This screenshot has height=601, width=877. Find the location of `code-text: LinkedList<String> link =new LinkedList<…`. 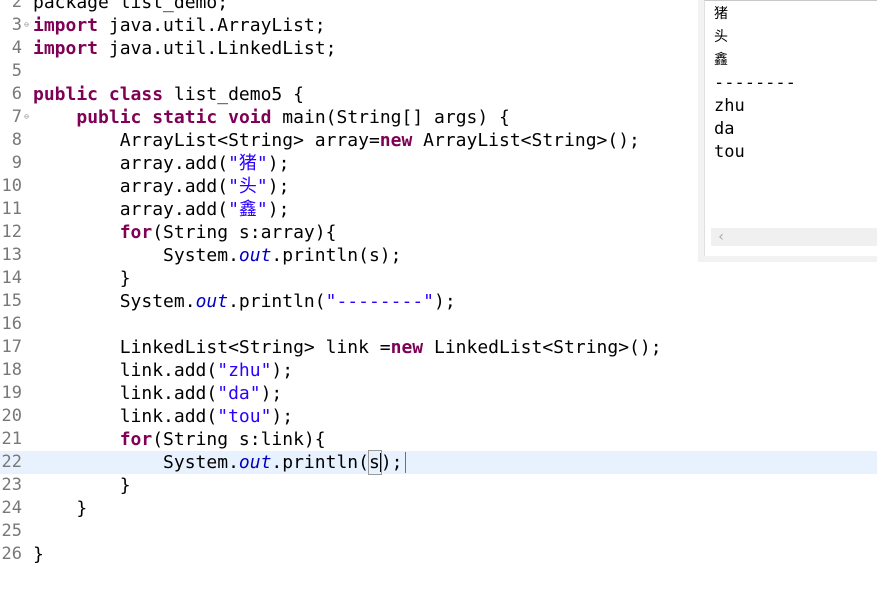

code-text: LinkedList<String> link =new LinkedList<… is located at coordinates (347, 347).